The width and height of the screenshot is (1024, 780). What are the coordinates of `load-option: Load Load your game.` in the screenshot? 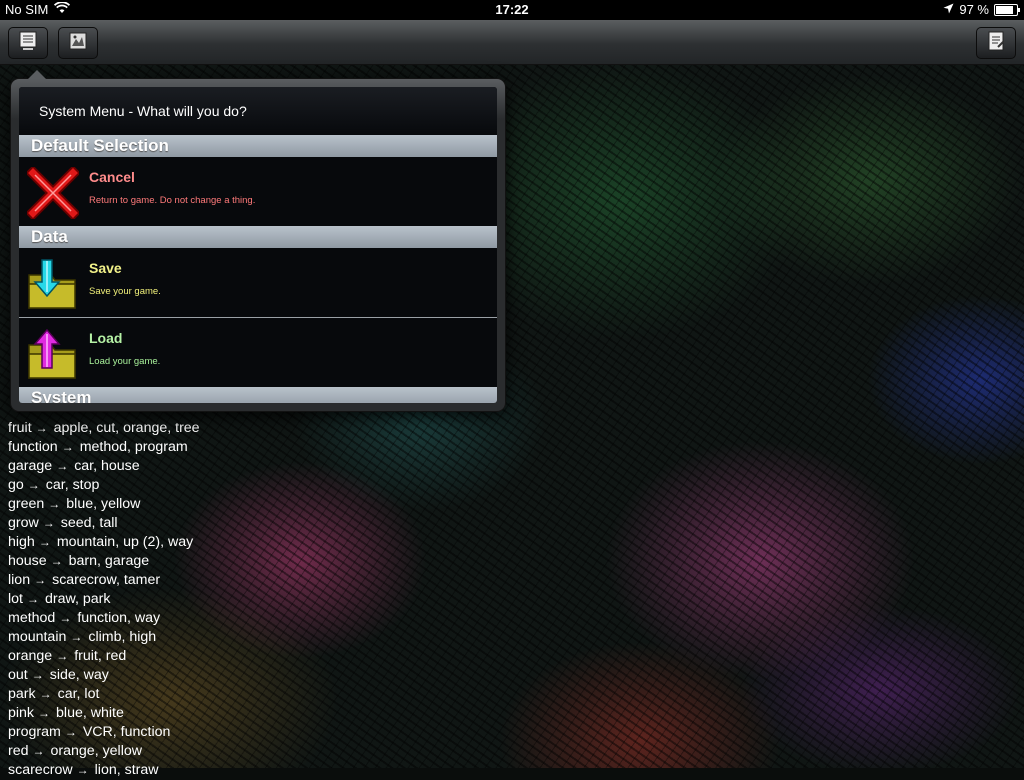 It's located at (258, 352).